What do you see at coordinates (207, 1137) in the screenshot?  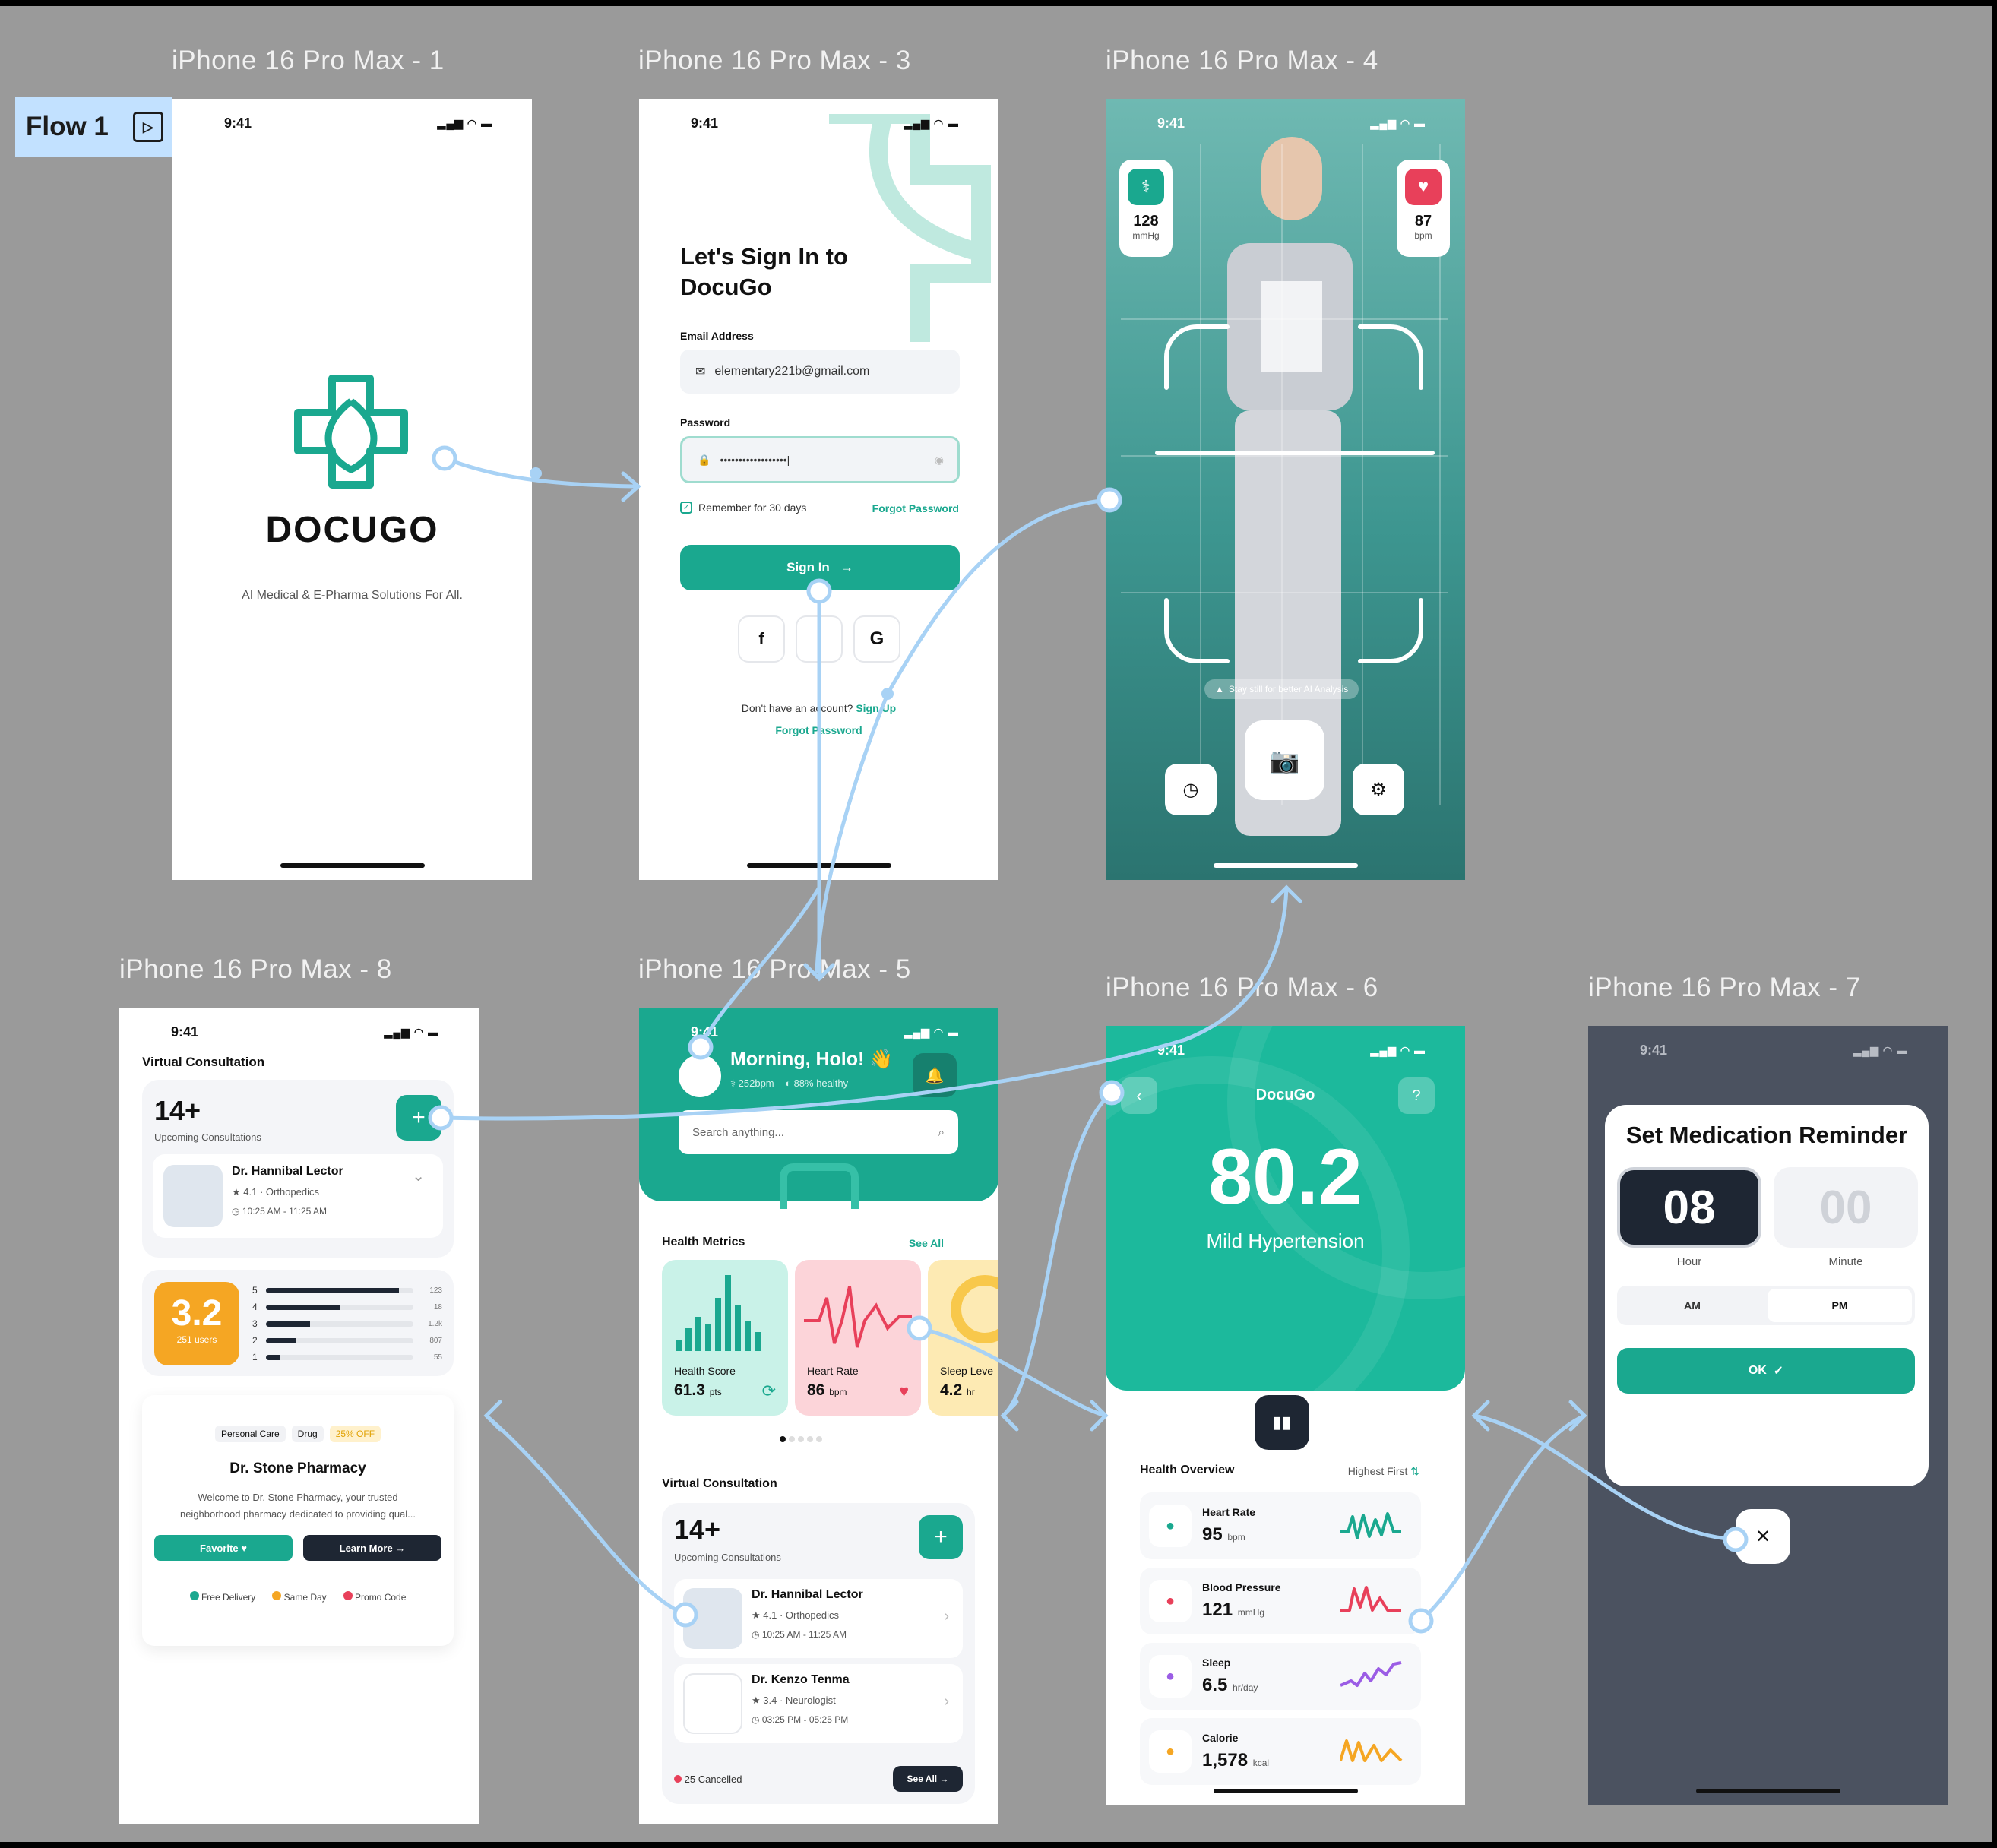 I see `count-label: Upcoming Consultations` at bounding box center [207, 1137].